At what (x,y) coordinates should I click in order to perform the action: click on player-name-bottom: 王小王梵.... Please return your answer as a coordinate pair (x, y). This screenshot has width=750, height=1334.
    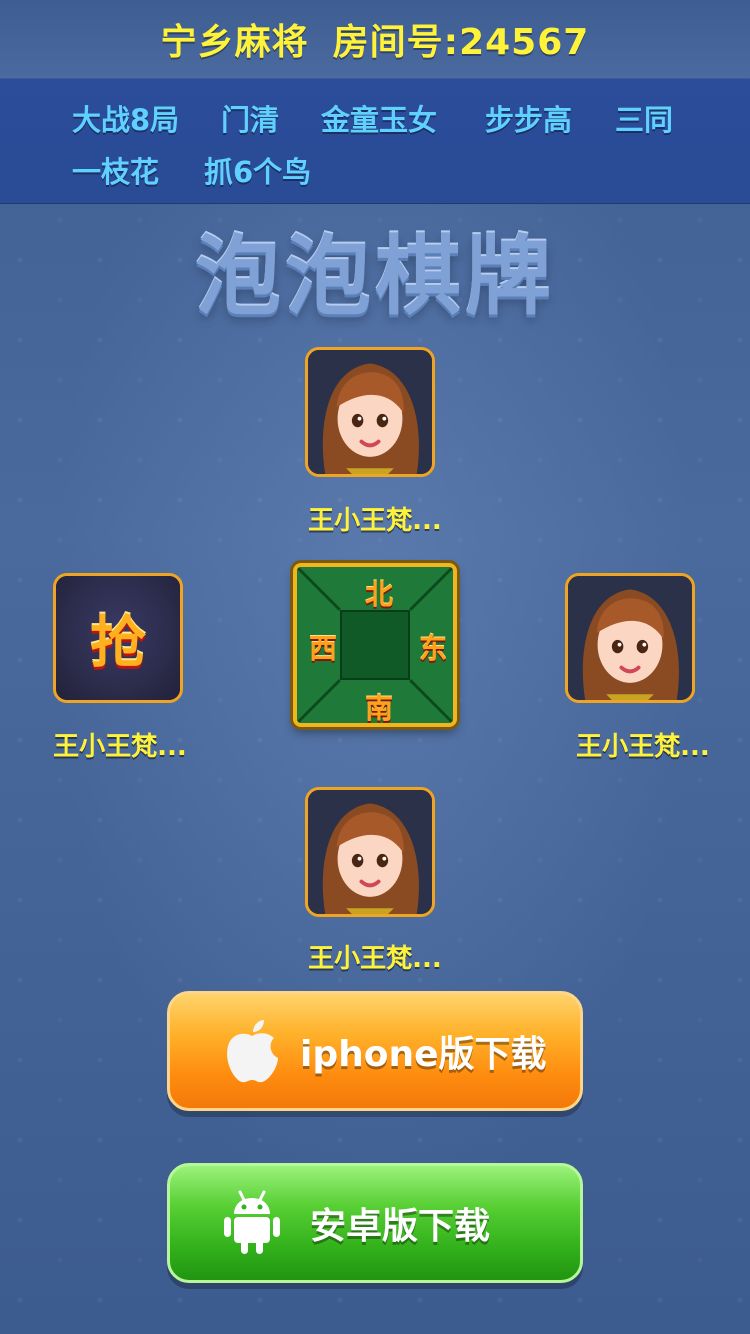
    Looking at the image, I should click on (375, 959).